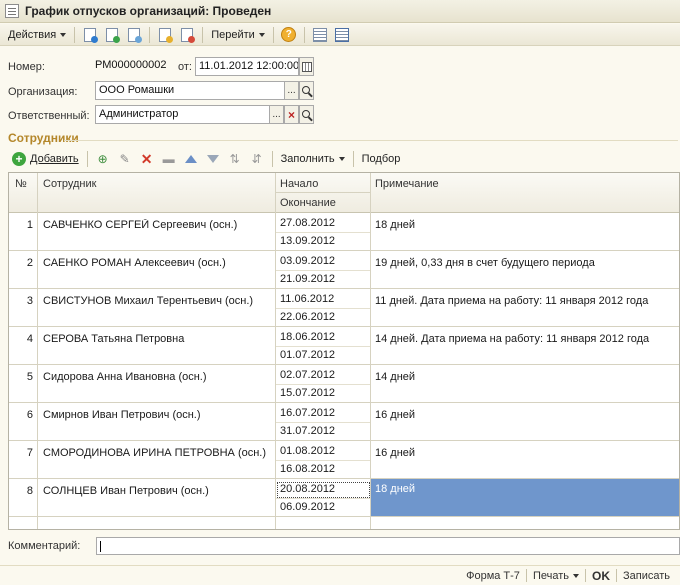  I want to click on move-up-icon, so click(191, 159).